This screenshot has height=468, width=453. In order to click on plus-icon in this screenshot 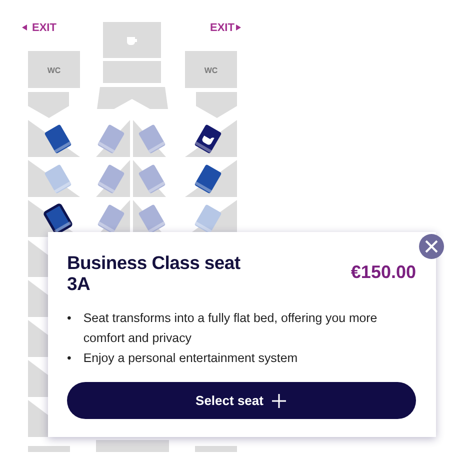, I will do `click(279, 400)`.